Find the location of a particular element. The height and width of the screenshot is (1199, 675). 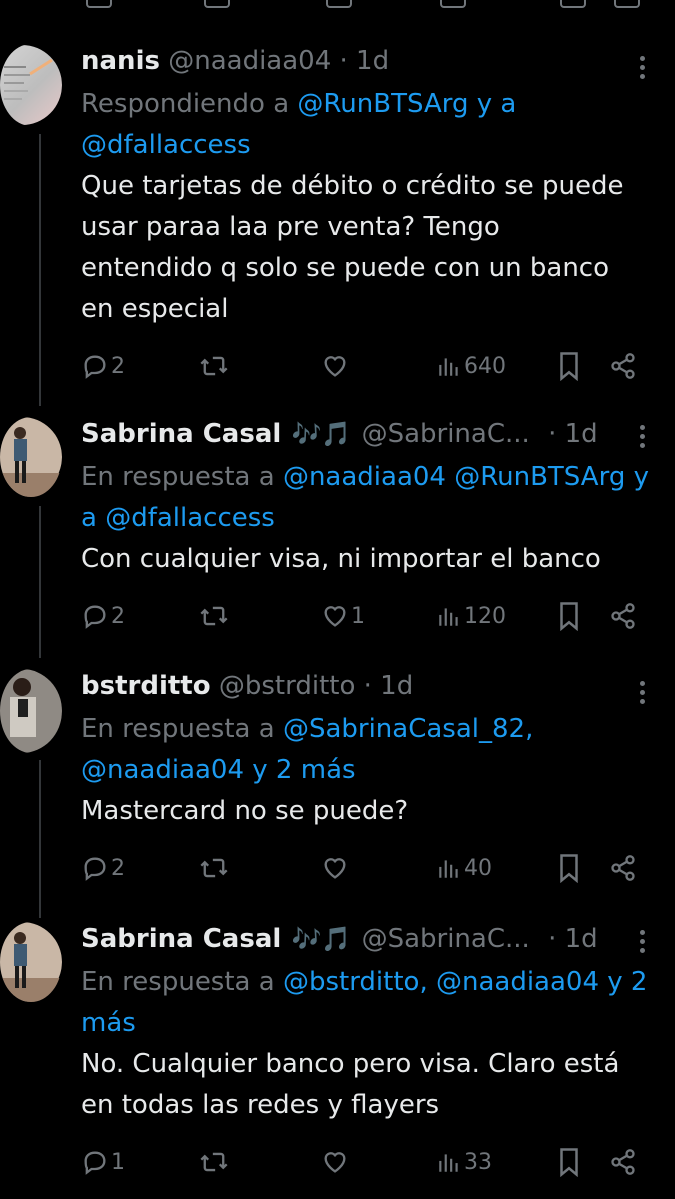

tweet-header: bstrditto @bstrditto · 1d is located at coordinates (371, 687).